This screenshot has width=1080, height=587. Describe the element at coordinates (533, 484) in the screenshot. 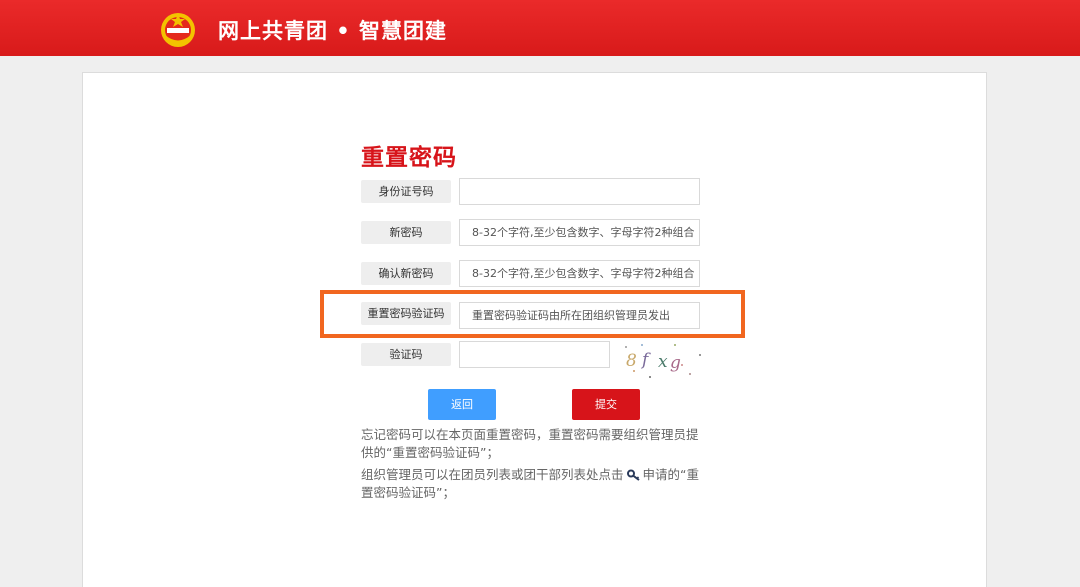

I see `note-admin-apply: 组织管理员可以在团员列表或团干部列表处点击 申请的“重置密码验证码”；` at that location.